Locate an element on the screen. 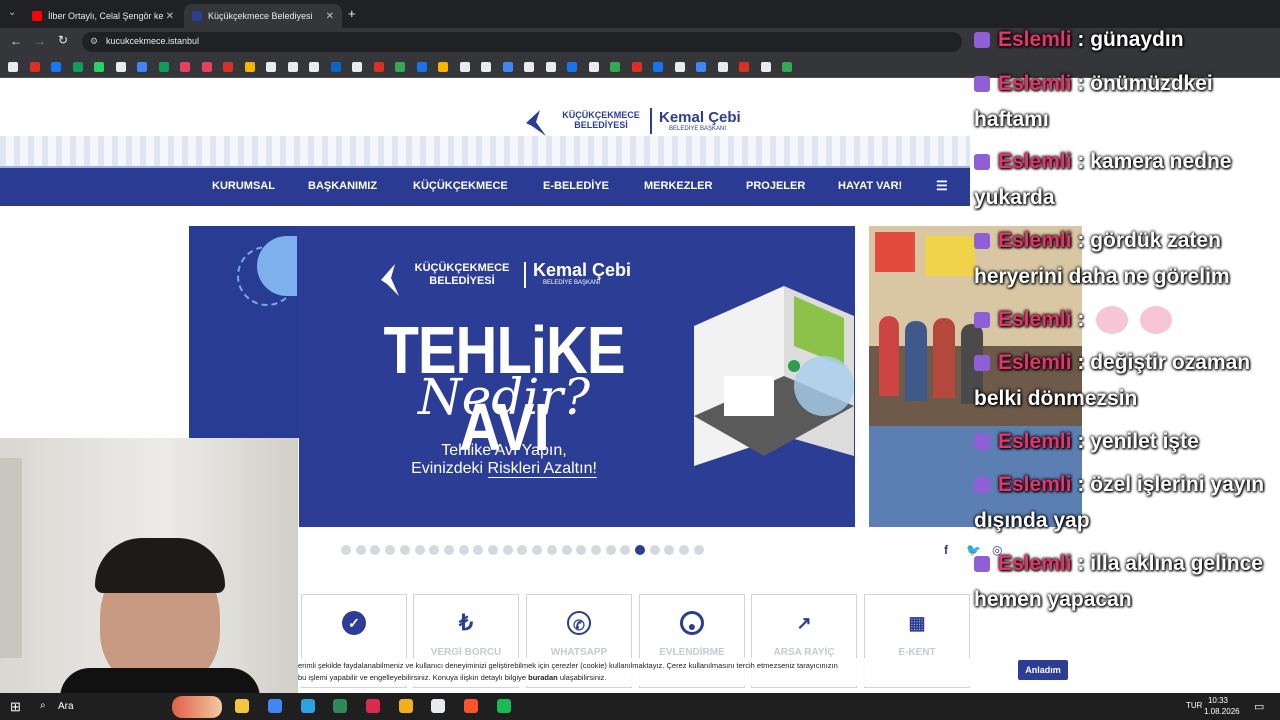 This screenshot has width=1280, height=720. app-icon is located at coordinates (406, 706).